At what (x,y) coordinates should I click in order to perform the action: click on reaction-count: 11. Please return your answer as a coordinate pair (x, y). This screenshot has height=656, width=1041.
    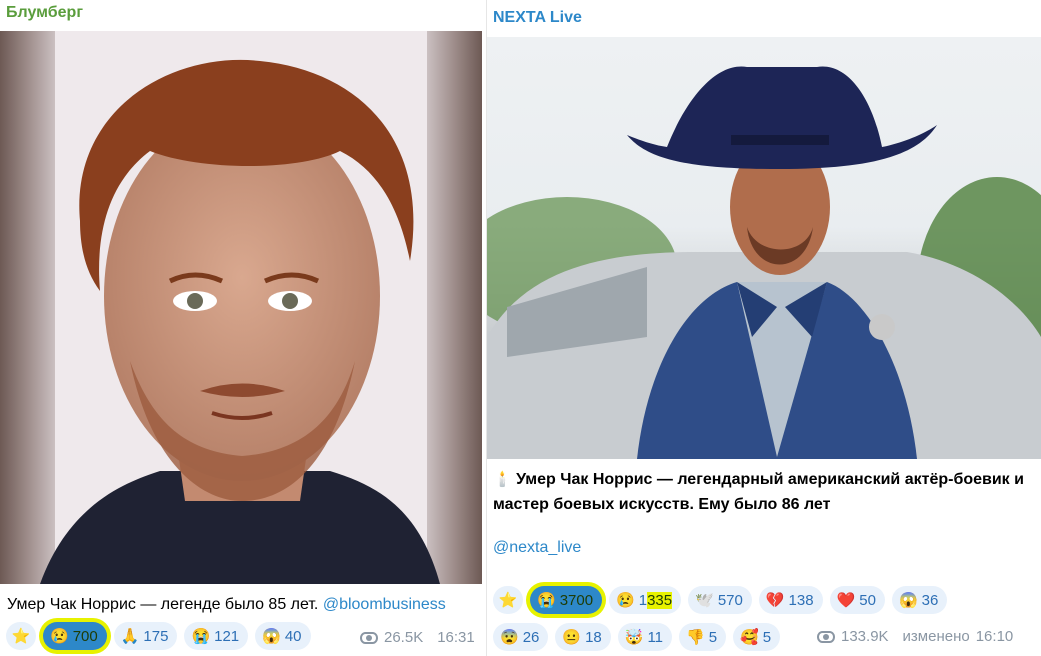
    Looking at the image, I should click on (655, 637).